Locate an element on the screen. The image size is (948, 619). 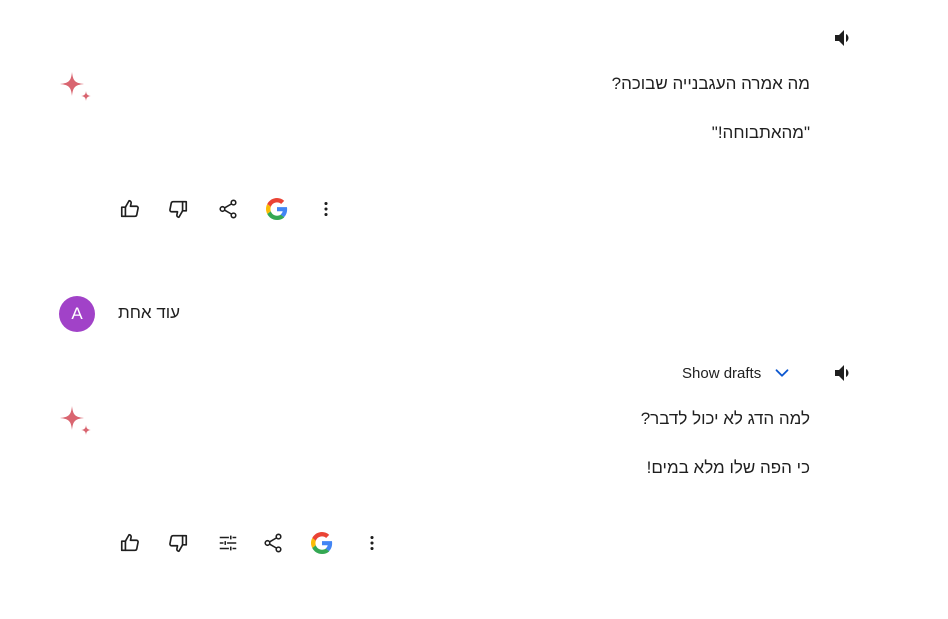
response-line: כי הפה שלו מלא במים! is located at coordinates (728, 467).